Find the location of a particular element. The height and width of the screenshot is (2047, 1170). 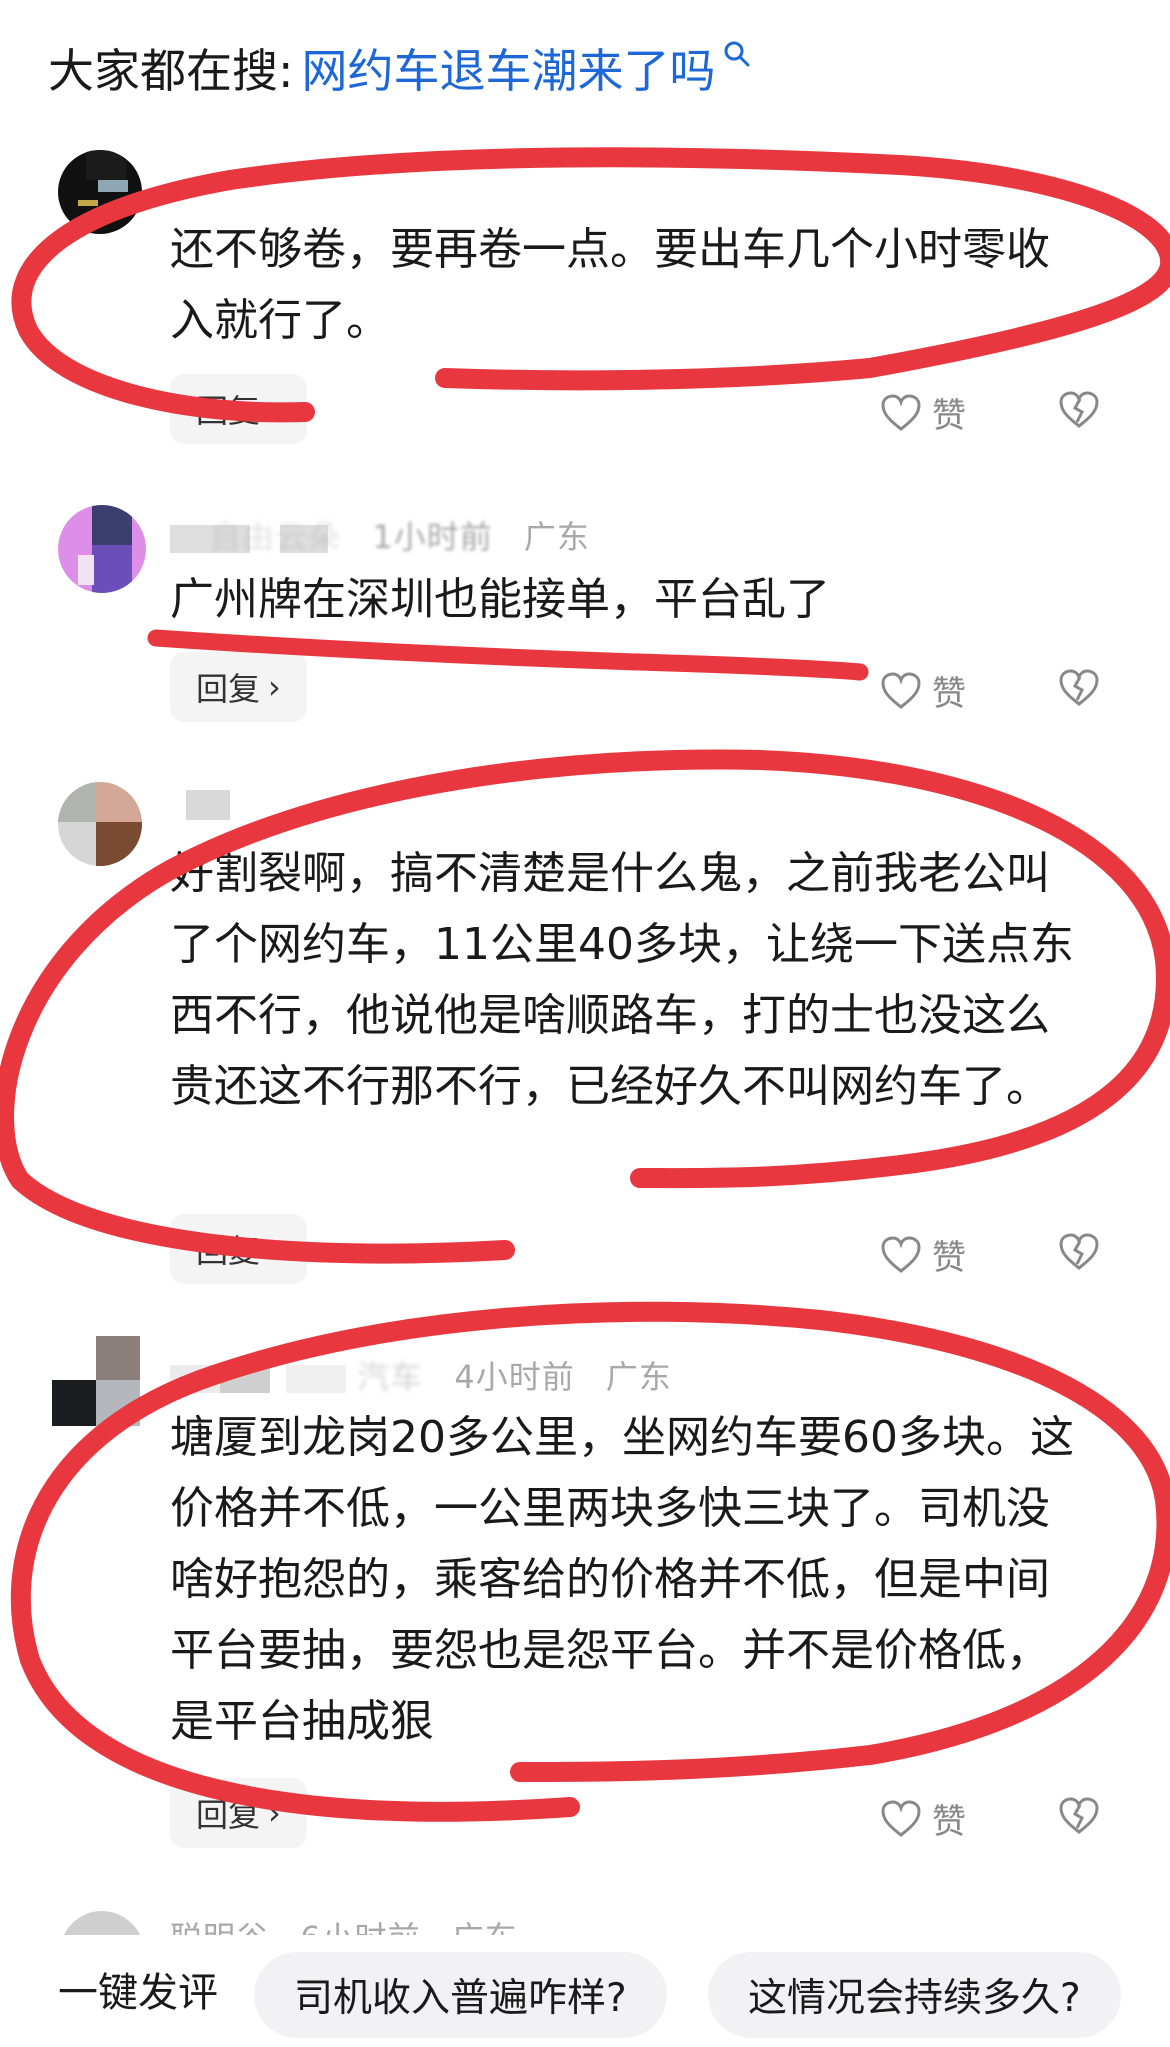

search-suggestion: 大家都在搜: 网约车退车潮来了吗 is located at coordinates (400, 68).